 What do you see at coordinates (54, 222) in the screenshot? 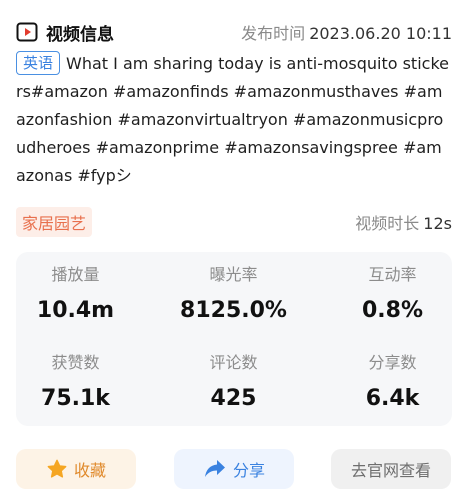
I see `category-tag: 家居园艺` at bounding box center [54, 222].